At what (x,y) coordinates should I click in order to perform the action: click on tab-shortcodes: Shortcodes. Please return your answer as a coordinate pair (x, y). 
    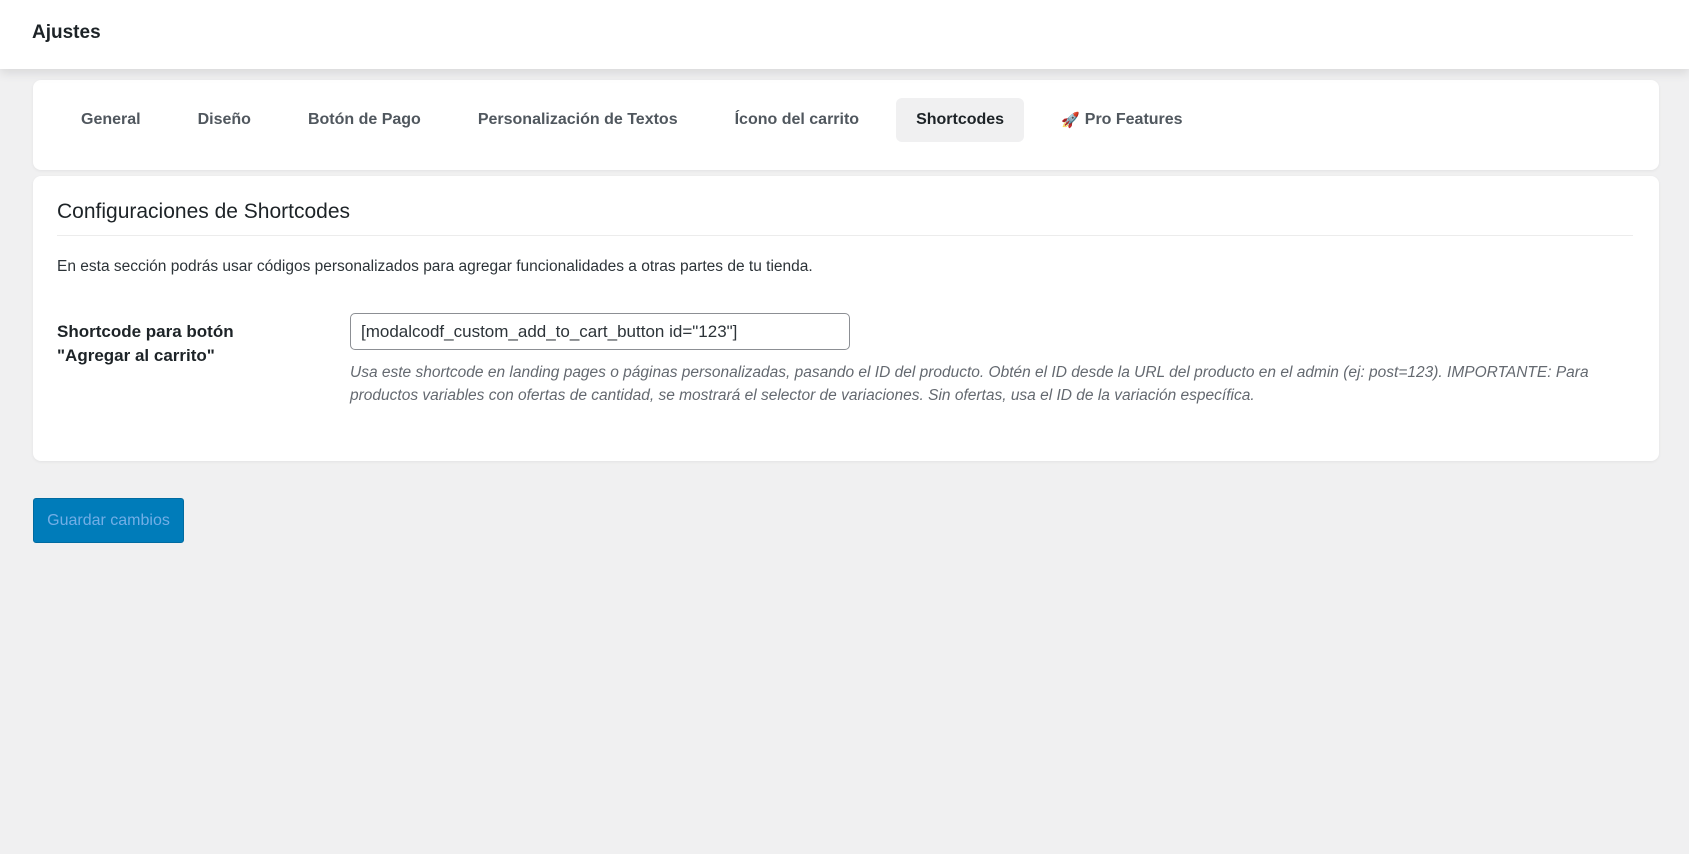
    Looking at the image, I should click on (960, 120).